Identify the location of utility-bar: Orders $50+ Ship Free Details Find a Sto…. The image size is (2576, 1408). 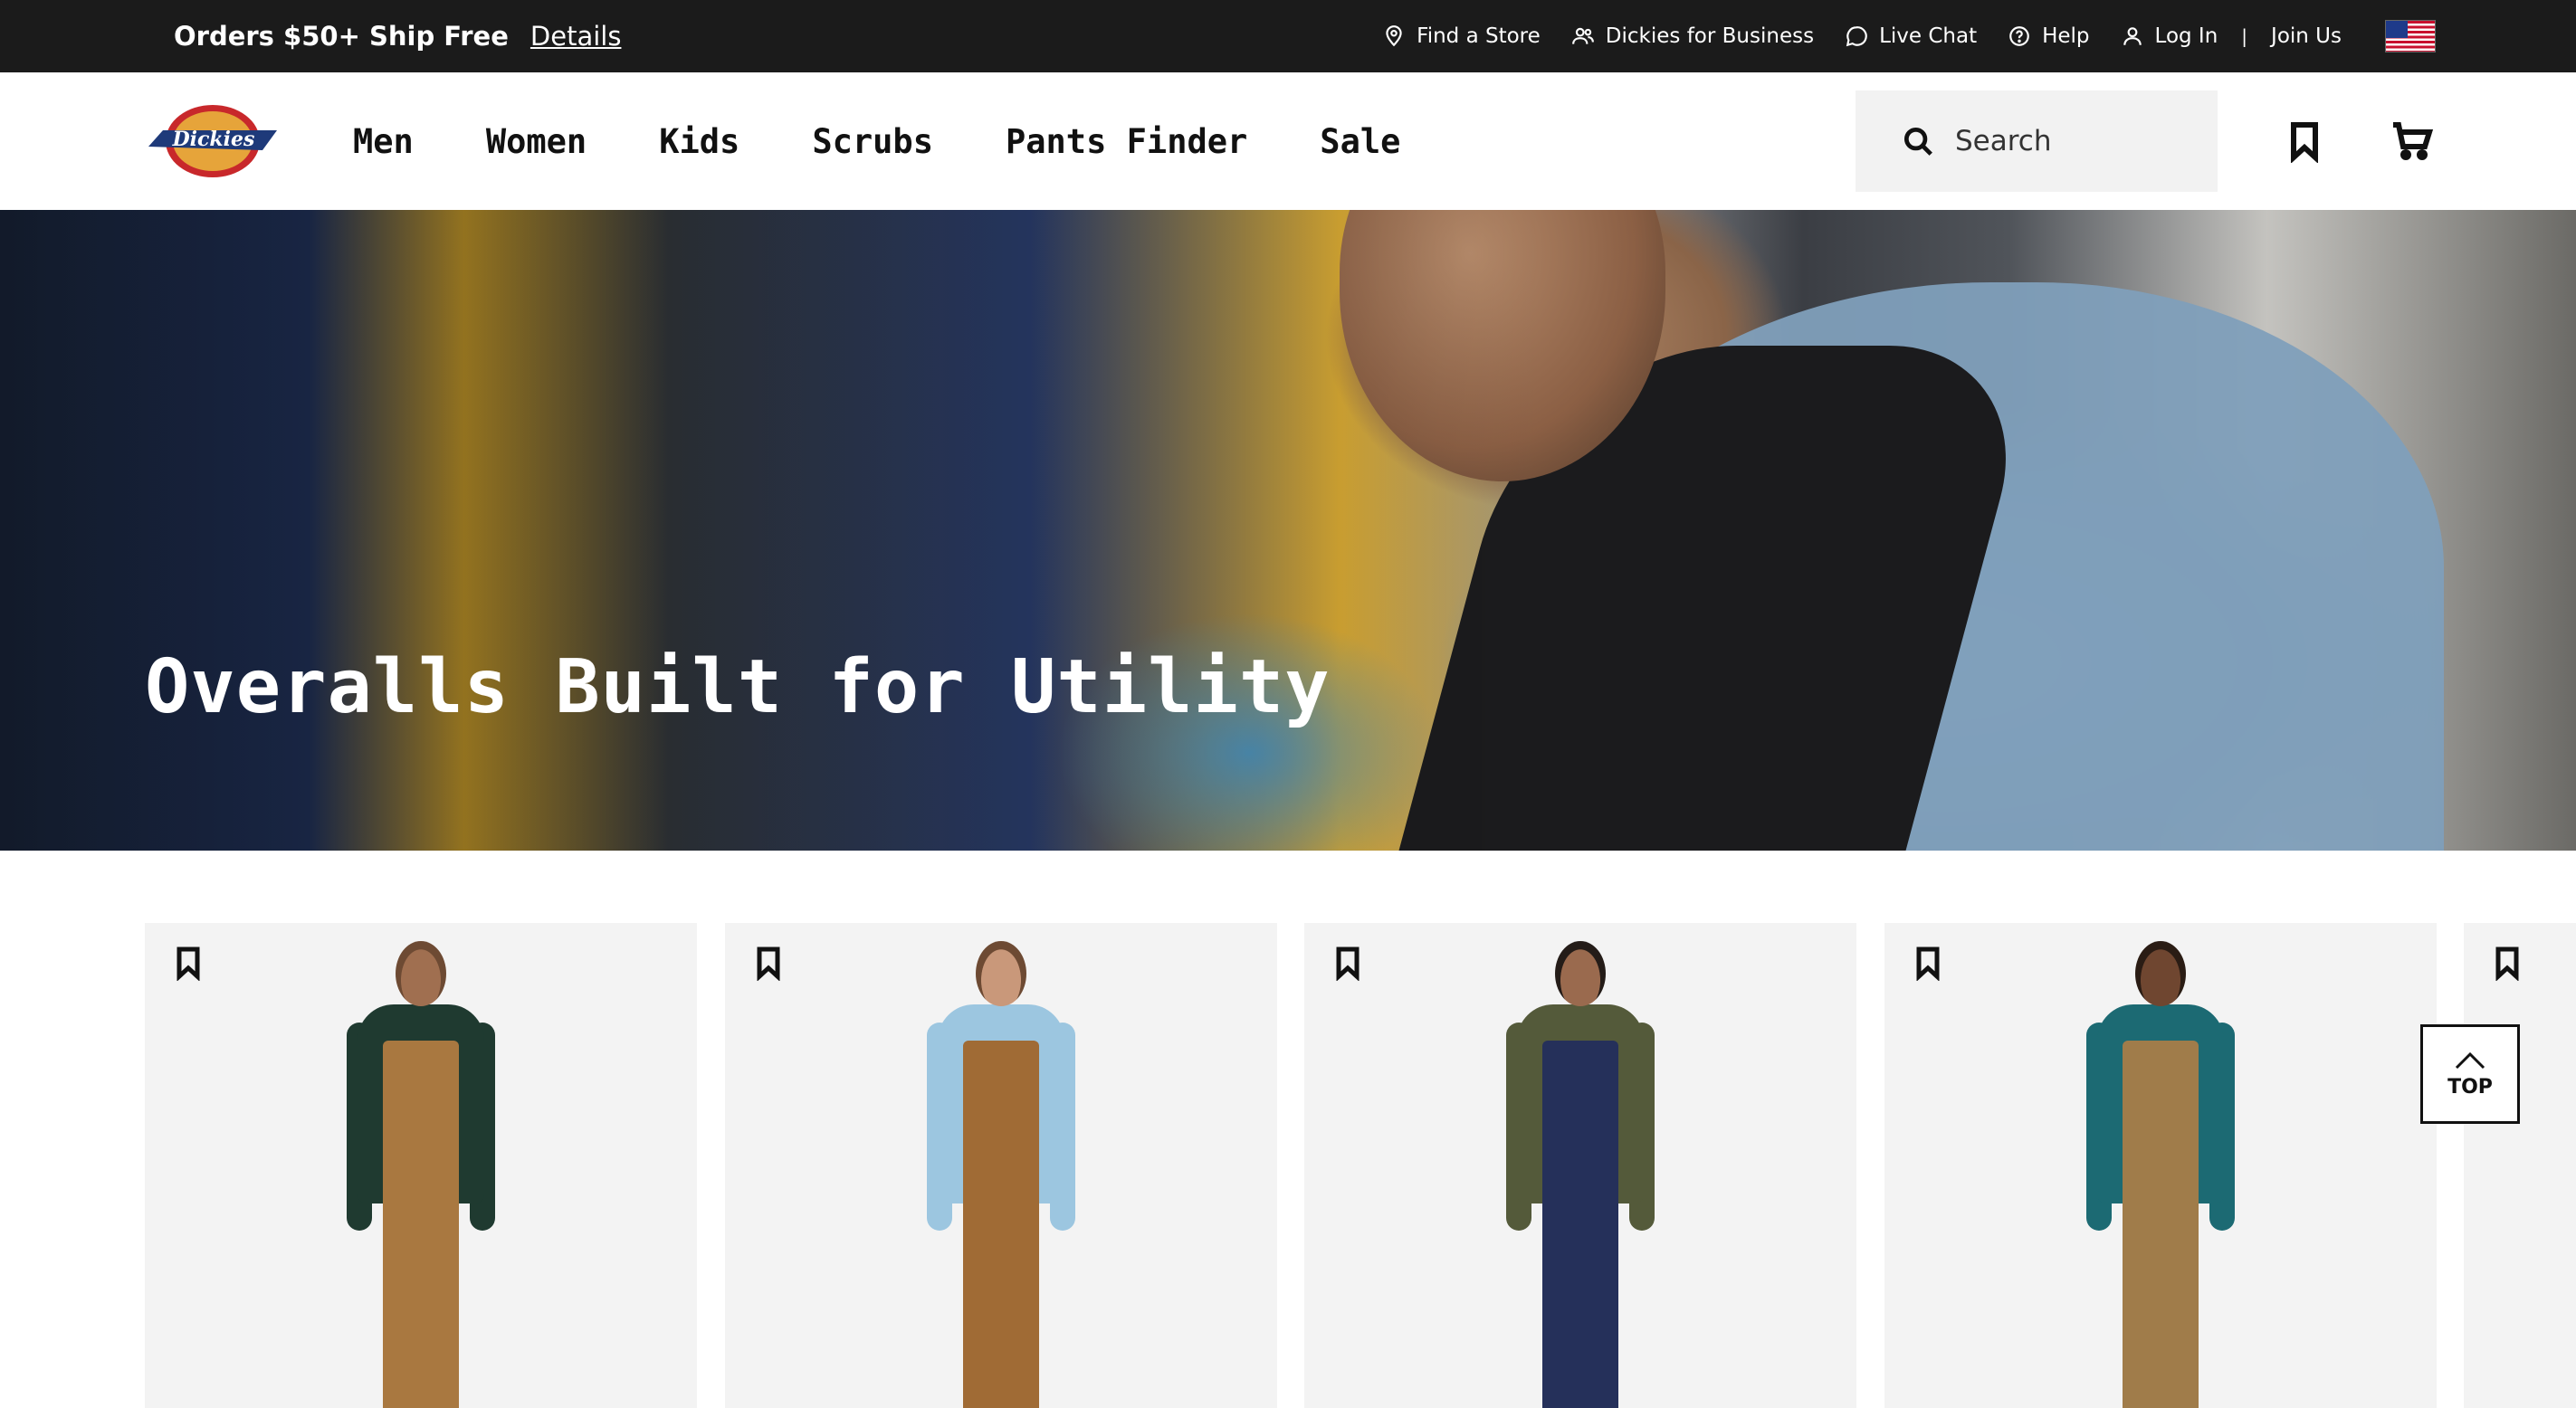
(1288, 36).